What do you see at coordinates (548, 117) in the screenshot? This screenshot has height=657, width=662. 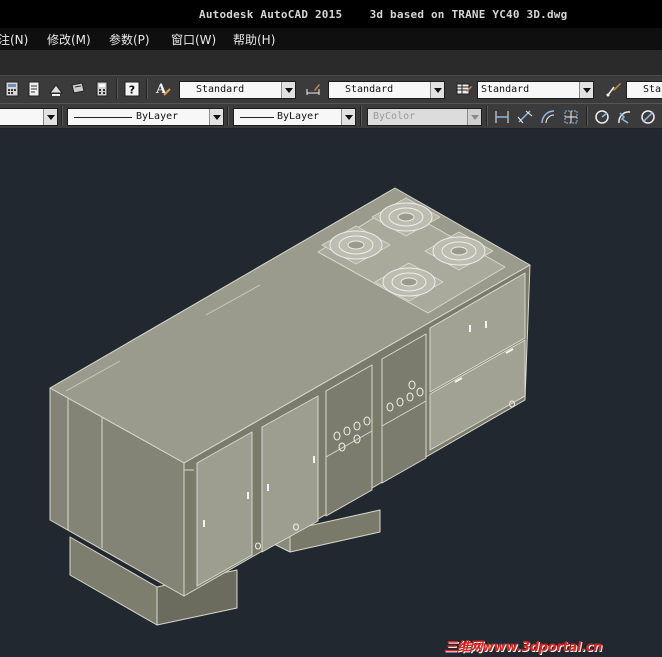 I see `arc-length-icon` at bounding box center [548, 117].